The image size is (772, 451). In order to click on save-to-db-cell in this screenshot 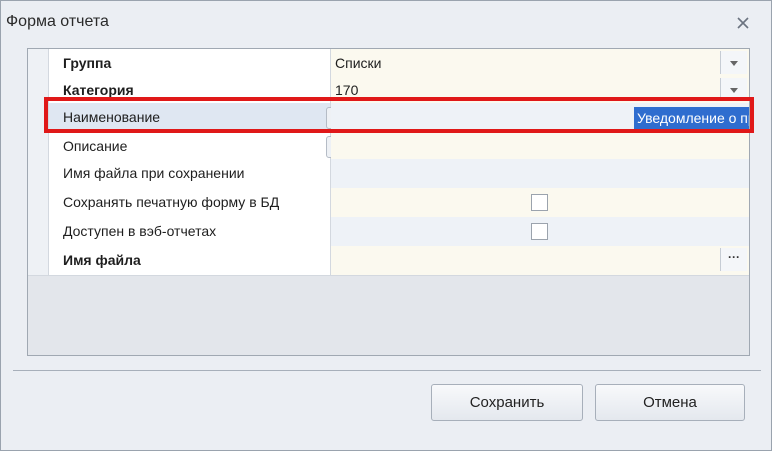, I will do `click(540, 202)`.